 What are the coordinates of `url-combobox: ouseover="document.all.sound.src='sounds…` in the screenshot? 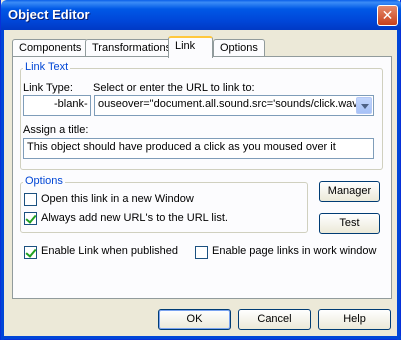 It's located at (234, 105).